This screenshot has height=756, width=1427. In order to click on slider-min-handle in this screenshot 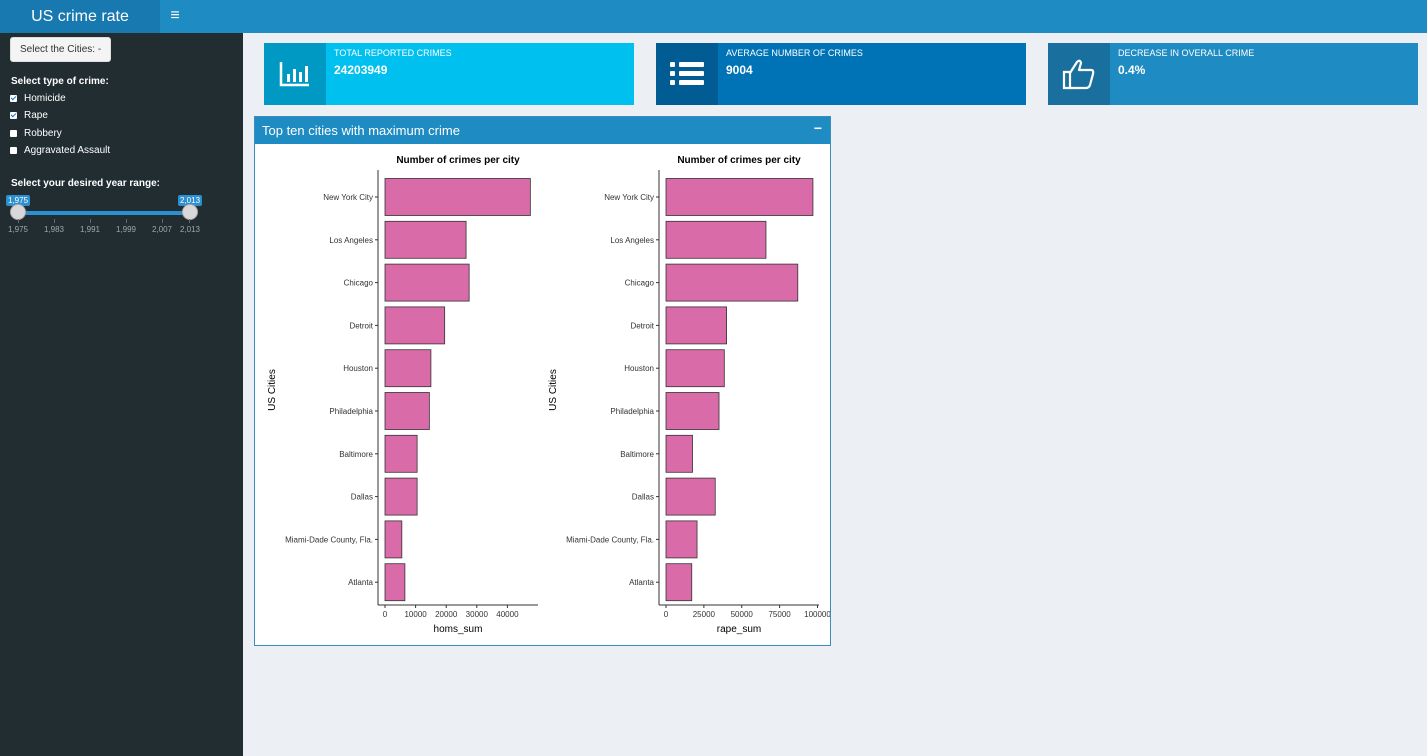, I will do `click(18, 212)`.